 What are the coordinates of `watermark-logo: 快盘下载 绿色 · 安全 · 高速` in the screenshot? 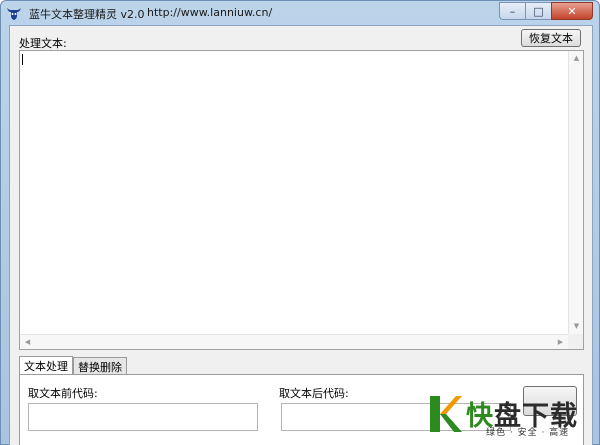 It's located at (510, 416).